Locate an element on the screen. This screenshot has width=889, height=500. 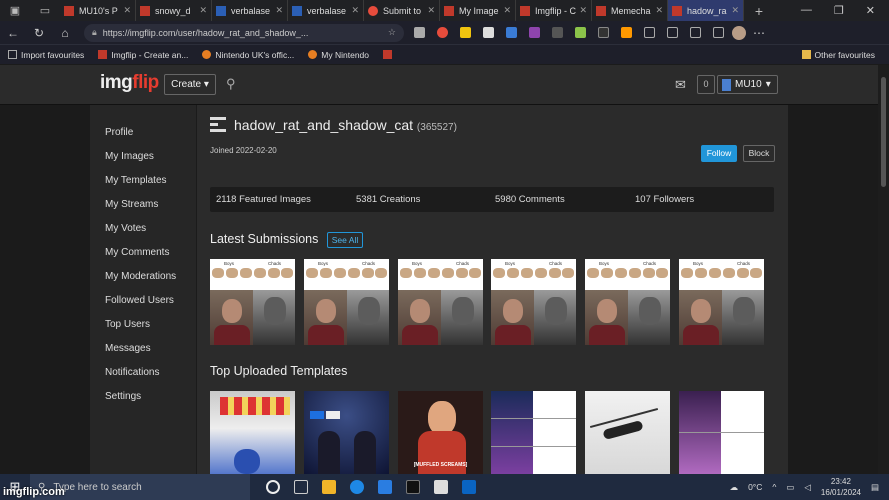
browser-tab: snowy_d ✕ is located at coordinates (174, 10).